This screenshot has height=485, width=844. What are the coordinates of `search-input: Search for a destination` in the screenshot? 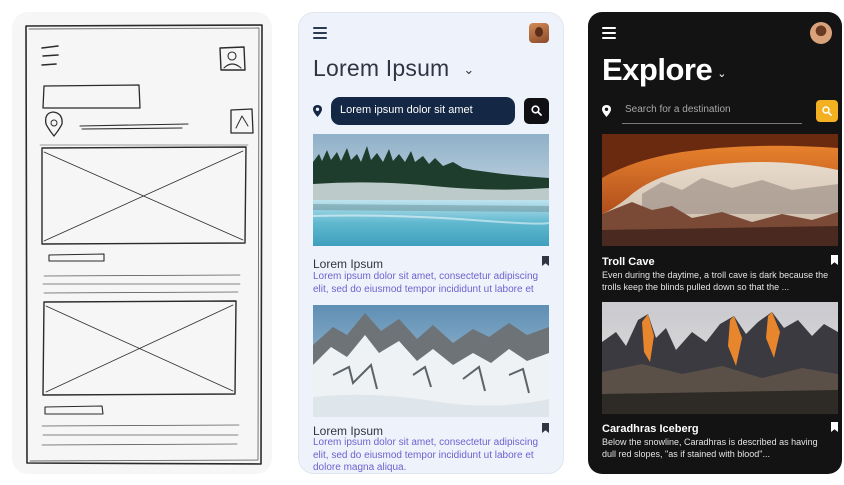 It's located at (712, 112).